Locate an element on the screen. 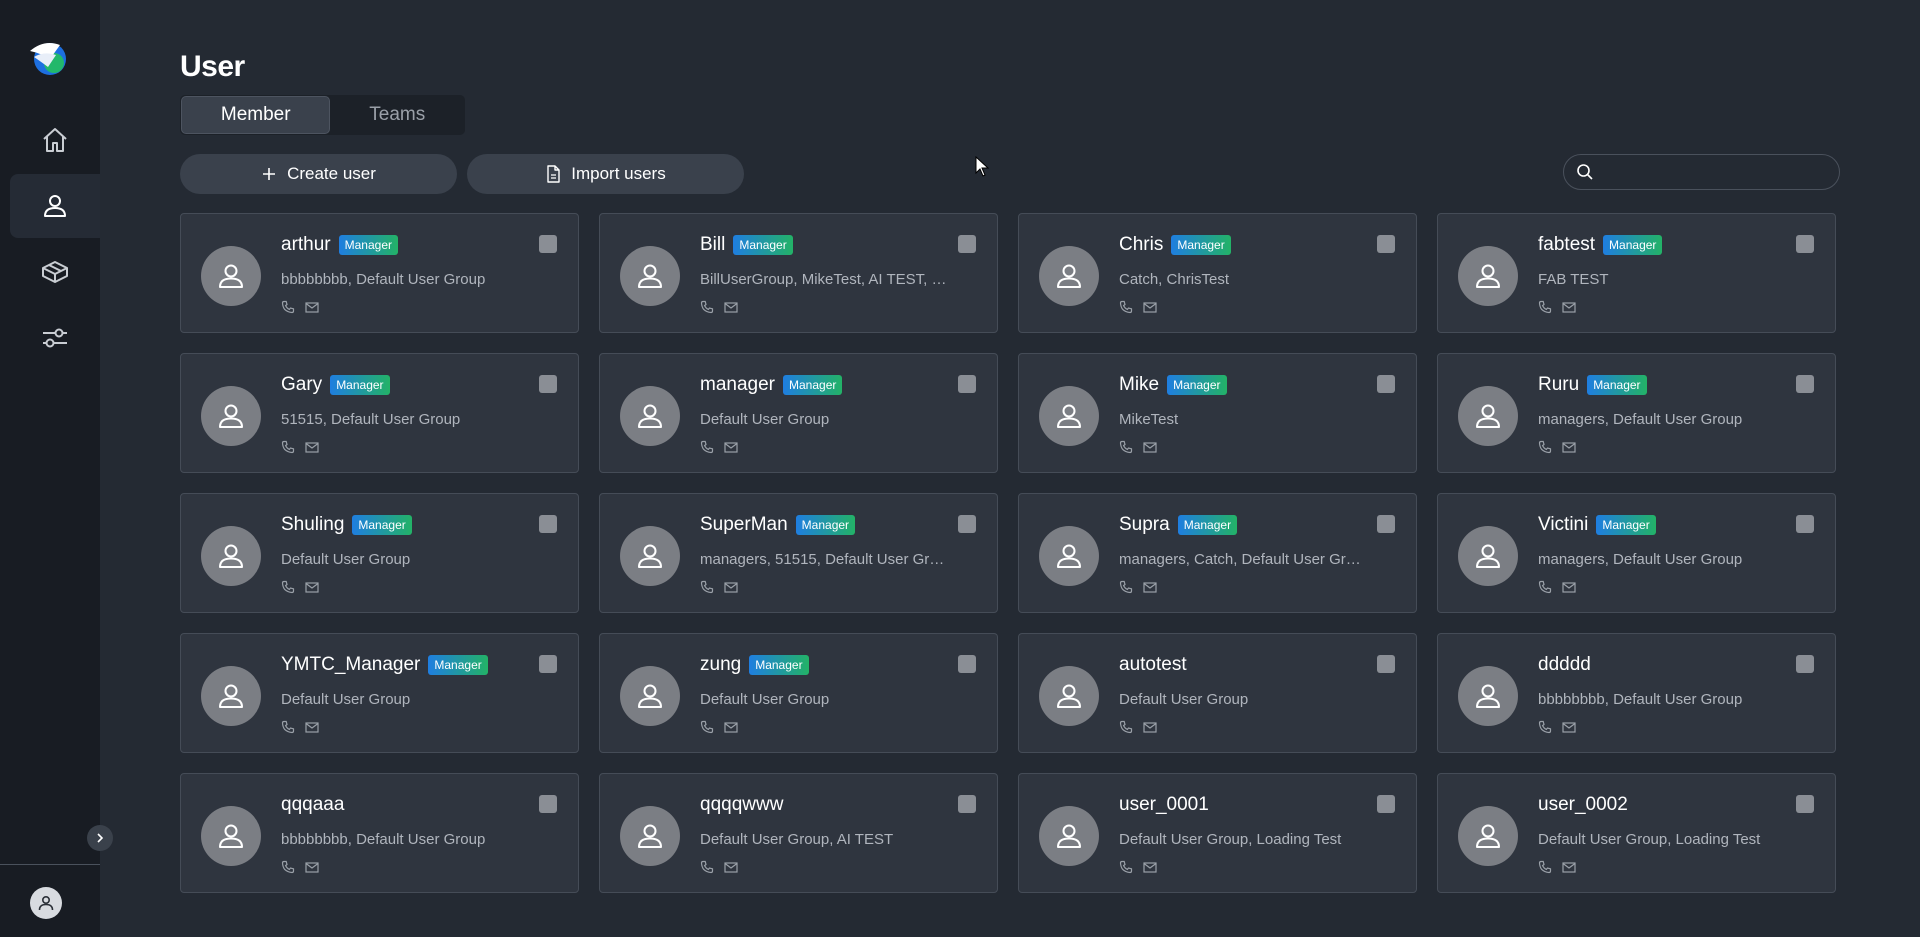 The height and width of the screenshot is (937, 1920). user-card: qqqqwww Default User Group, AI TEST is located at coordinates (798, 833).